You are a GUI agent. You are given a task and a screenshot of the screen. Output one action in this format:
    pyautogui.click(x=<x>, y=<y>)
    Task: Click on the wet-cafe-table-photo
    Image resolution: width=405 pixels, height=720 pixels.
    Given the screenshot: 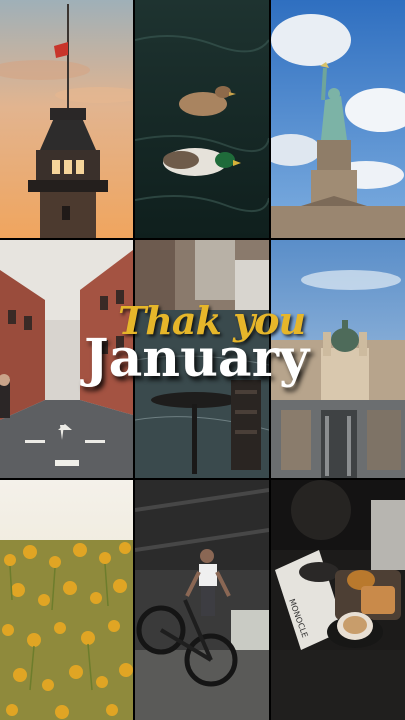 What is the action you would take?
    pyautogui.click(x=202, y=359)
    